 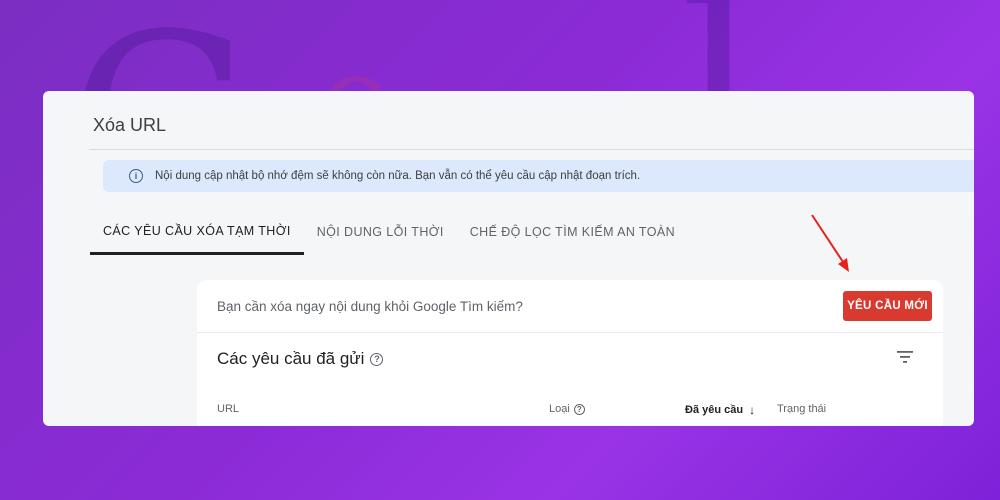 I want to click on arrow-down-icon: ↓, so click(x=752, y=410).